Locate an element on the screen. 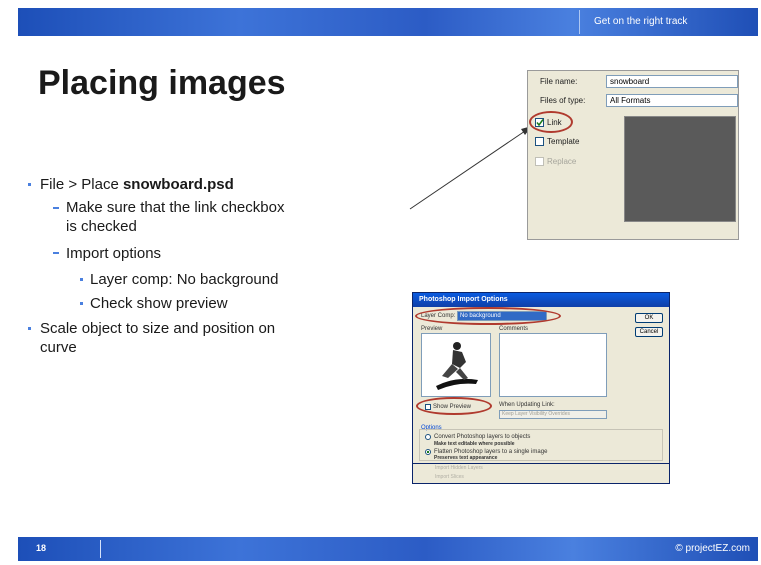 The width and height of the screenshot is (761, 565). copyright: © projectEZ.com is located at coordinates (712, 548).